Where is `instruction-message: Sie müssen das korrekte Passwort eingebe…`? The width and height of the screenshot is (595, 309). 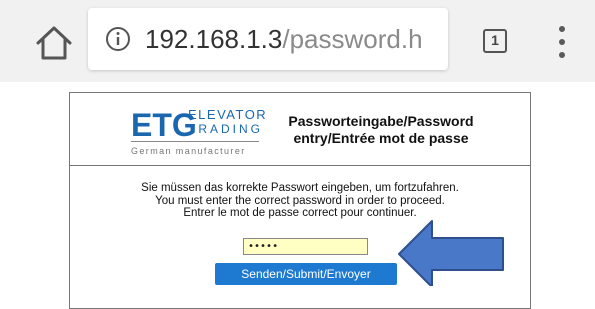 instruction-message: Sie müssen das korrekte Passwort eingebe… is located at coordinates (300, 201).